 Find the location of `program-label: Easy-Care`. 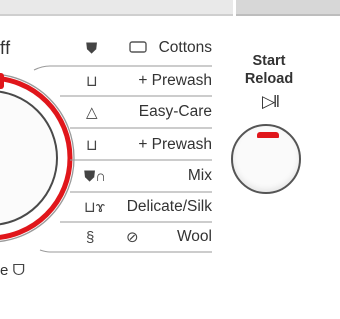

program-label: Easy-Care is located at coordinates (175, 111).